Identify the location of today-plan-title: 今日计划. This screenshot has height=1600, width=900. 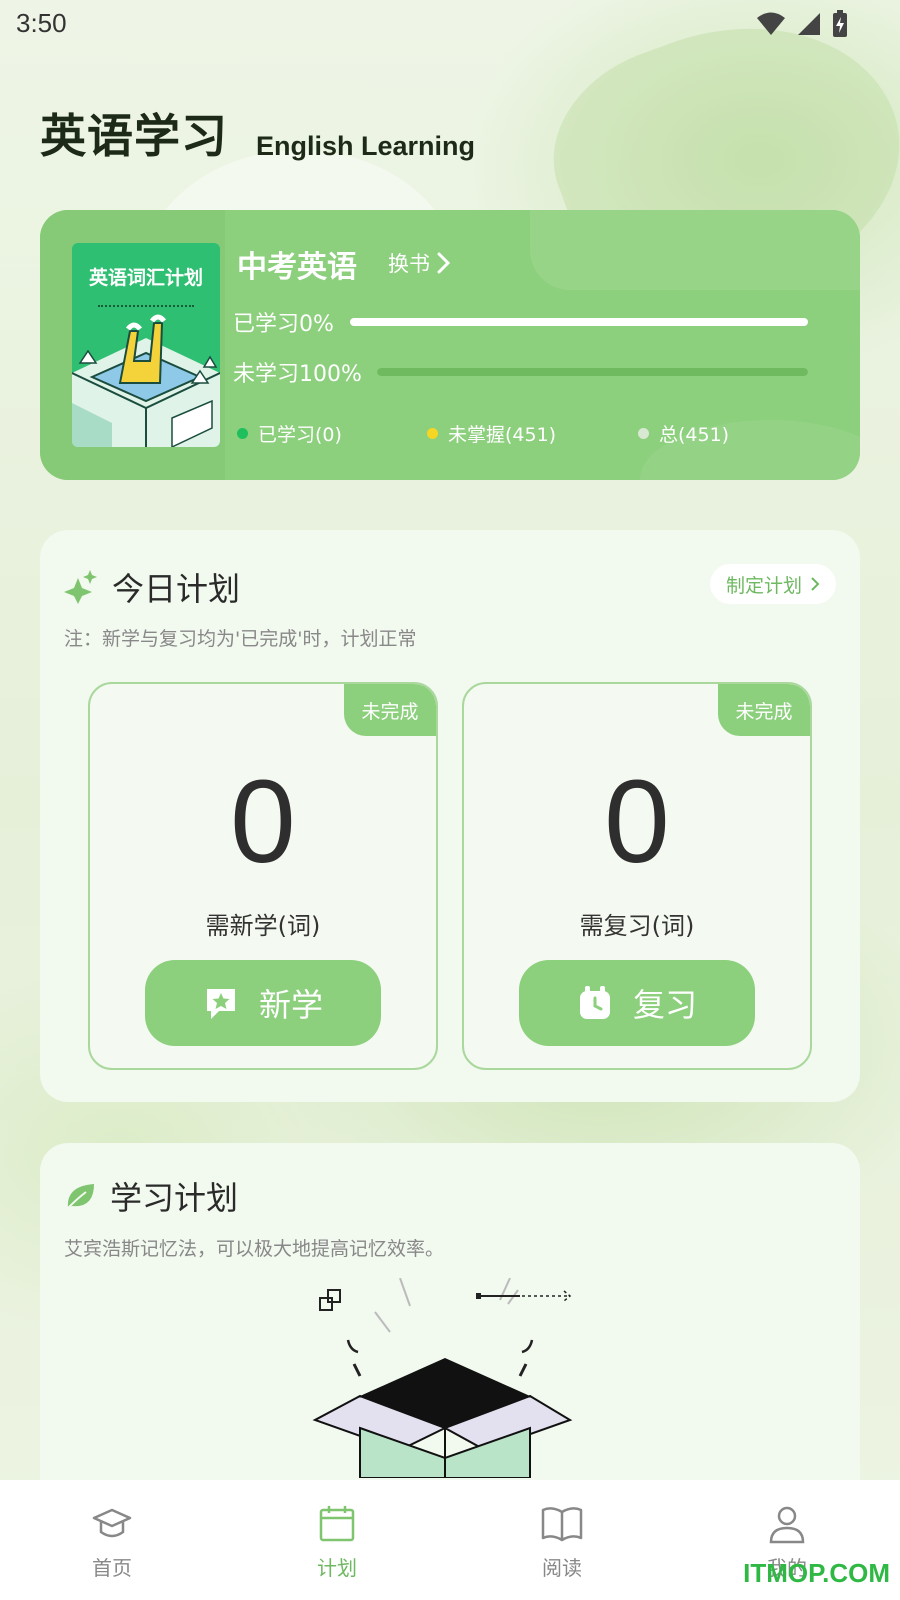
(176, 589).